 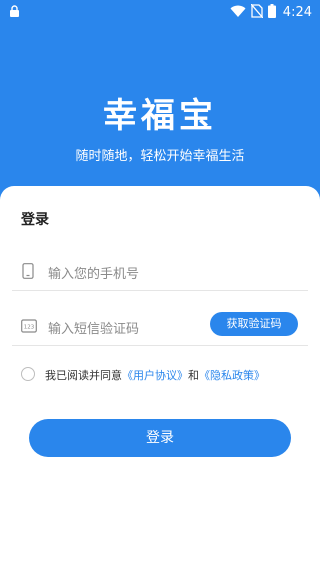 I want to click on privacy-policy-link: 《隐私政策》, so click(x=232, y=375).